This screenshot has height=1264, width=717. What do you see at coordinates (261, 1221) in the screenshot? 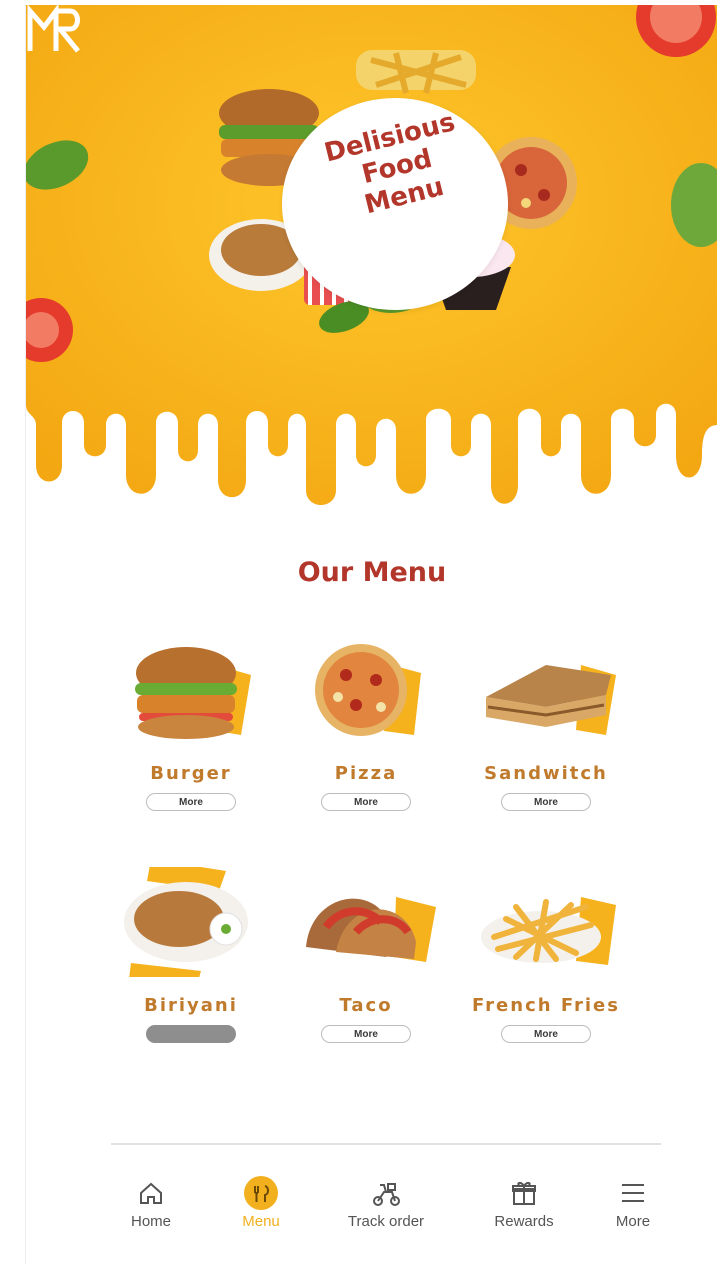
I see `nav-label-menu: Menu` at bounding box center [261, 1221].